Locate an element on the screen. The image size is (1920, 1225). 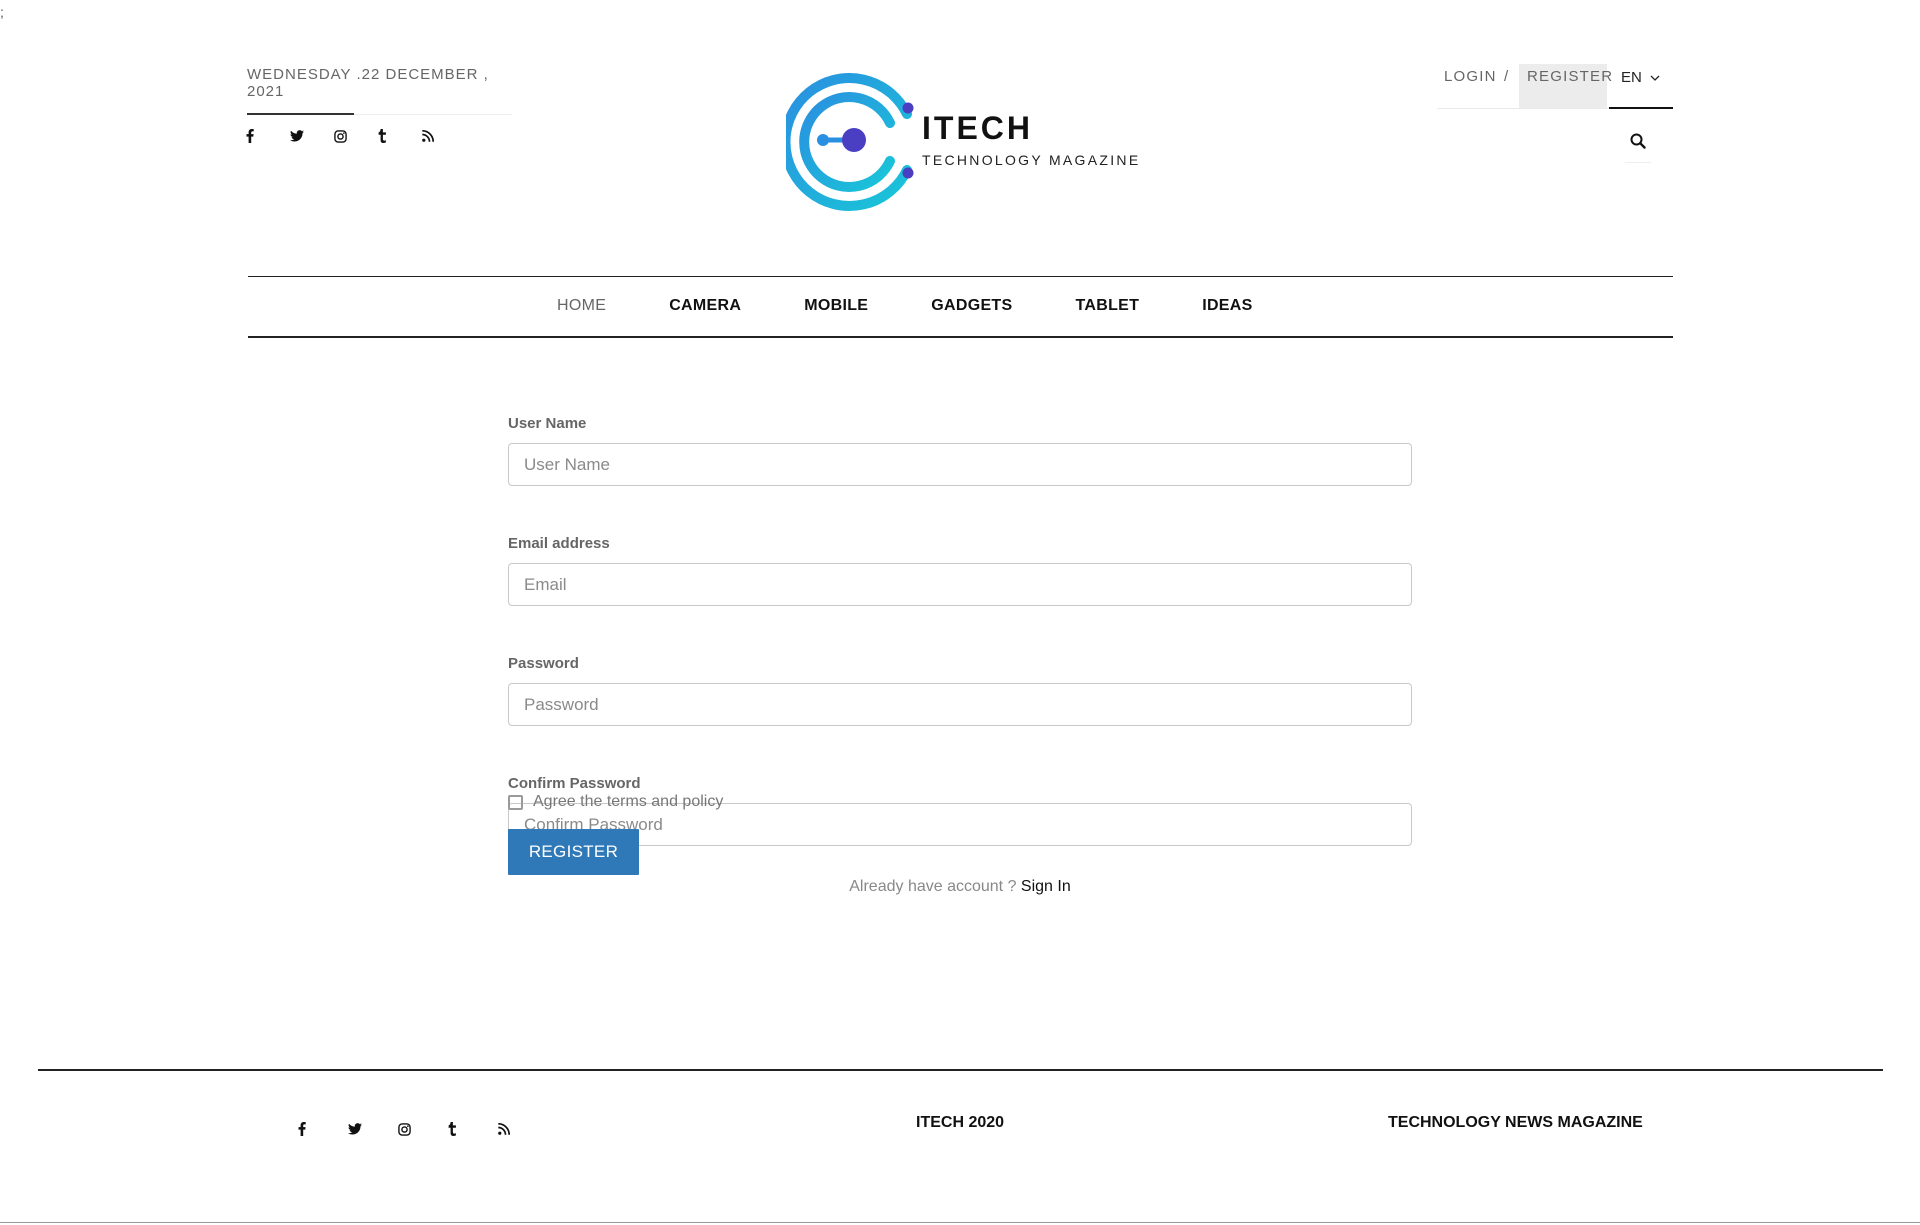
register-submit-button: REGISTER is located at coordinates (573, 852).